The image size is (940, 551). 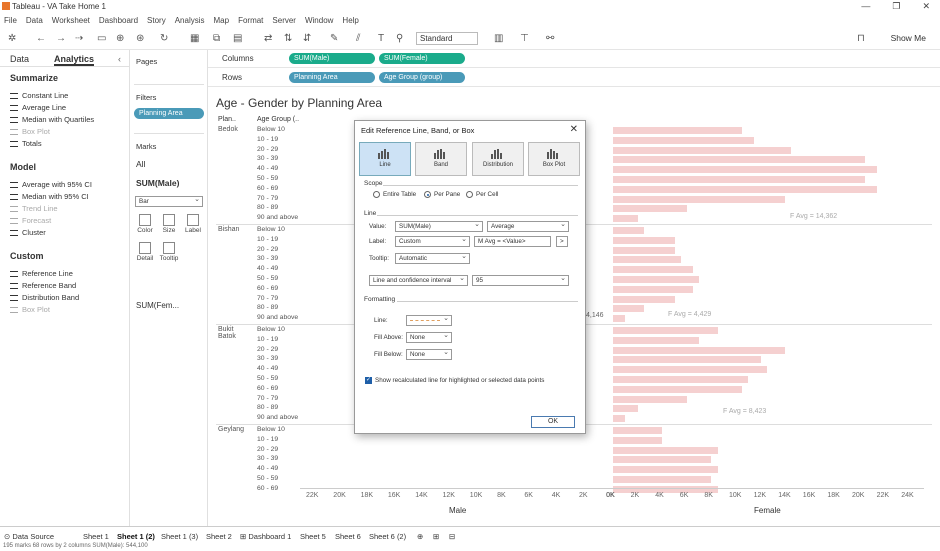 What do you see at coordinates (19, 59) in the screenshot?
I see `tab-data: Data` at bounding box center [19, 59].